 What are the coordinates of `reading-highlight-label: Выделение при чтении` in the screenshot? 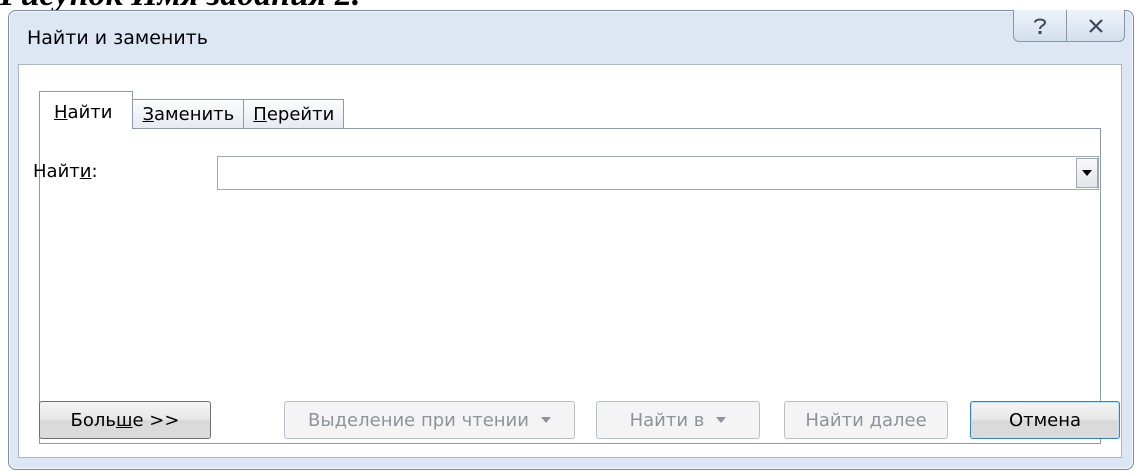 It's located at (418, 420).